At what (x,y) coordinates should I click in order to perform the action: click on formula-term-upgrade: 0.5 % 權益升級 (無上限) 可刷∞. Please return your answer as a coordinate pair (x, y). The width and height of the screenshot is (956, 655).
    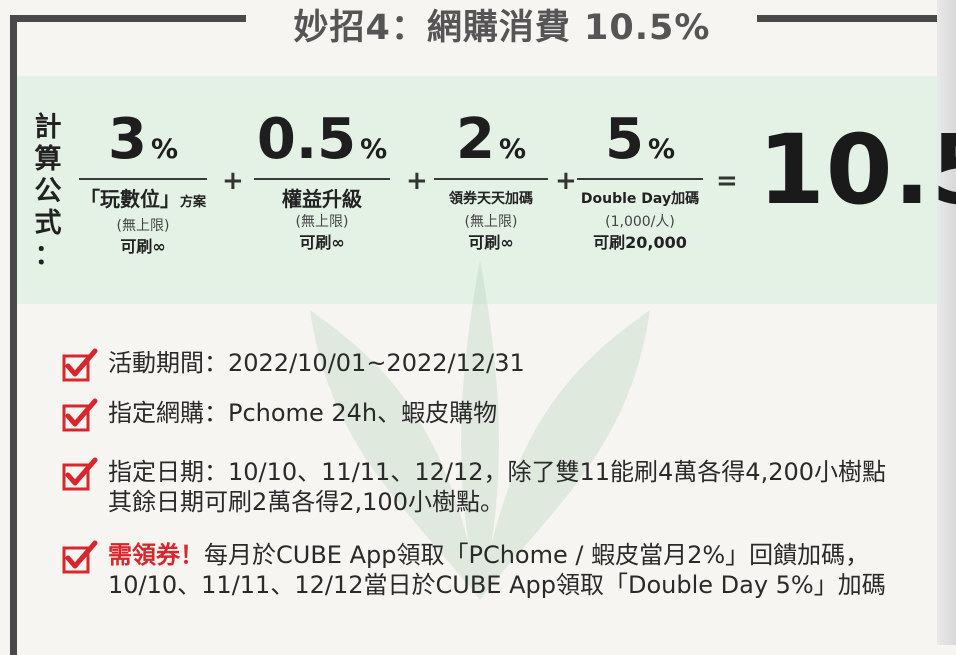
    Looking at the image, I should click on (322, 181).